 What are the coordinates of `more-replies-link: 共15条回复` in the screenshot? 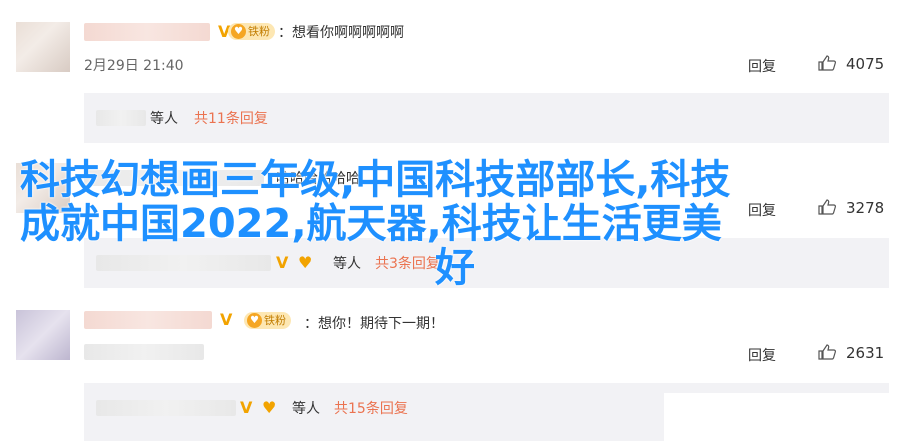 It's located at (371, 408).